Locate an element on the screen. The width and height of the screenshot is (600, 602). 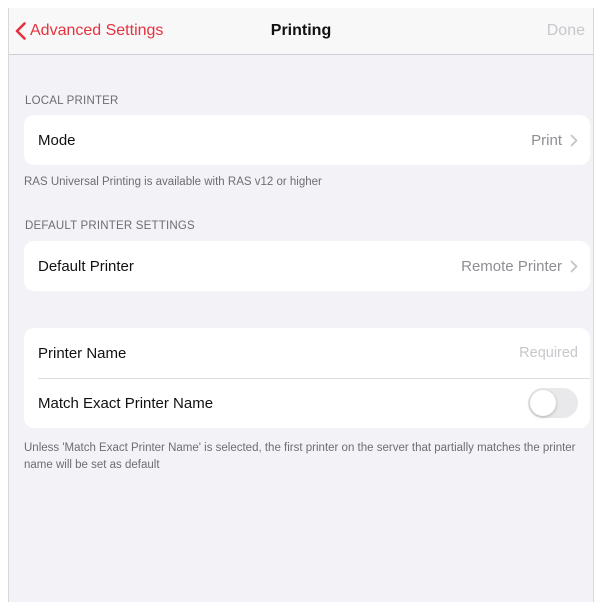
printer-name-input: Required is located at coordinates (548, 353).